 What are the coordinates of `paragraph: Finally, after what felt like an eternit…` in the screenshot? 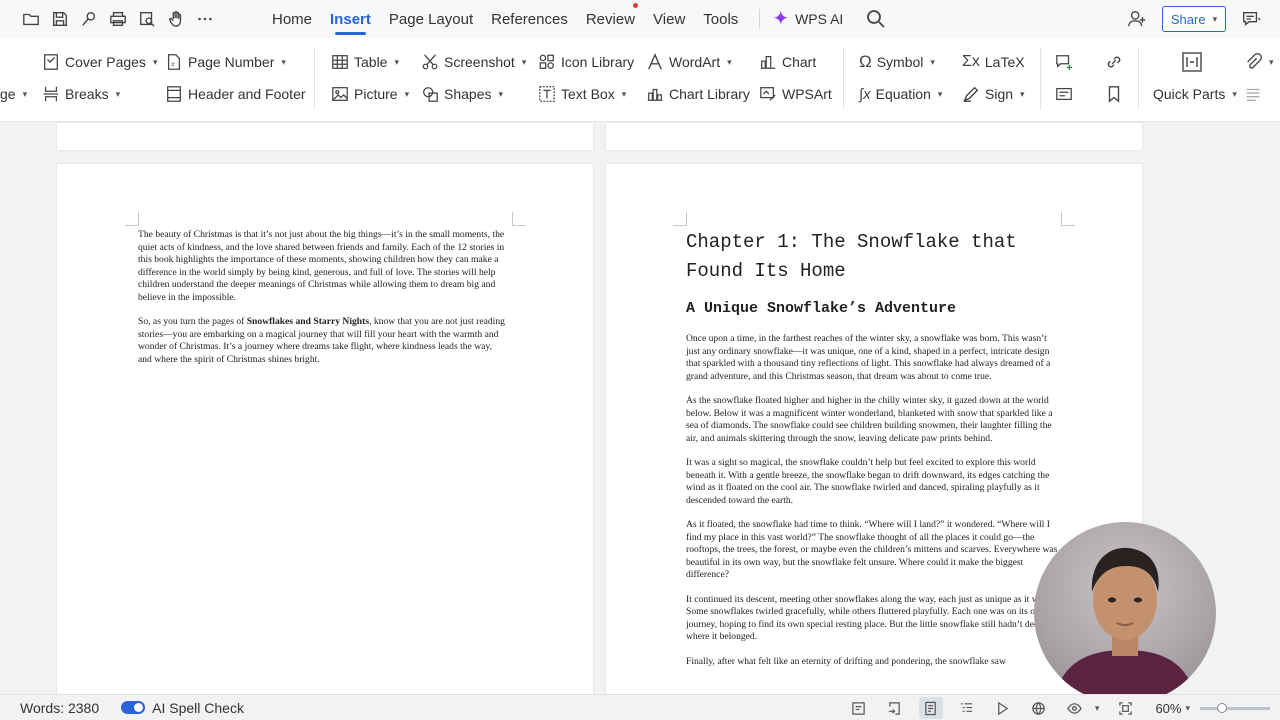 It's located at (846, 661).